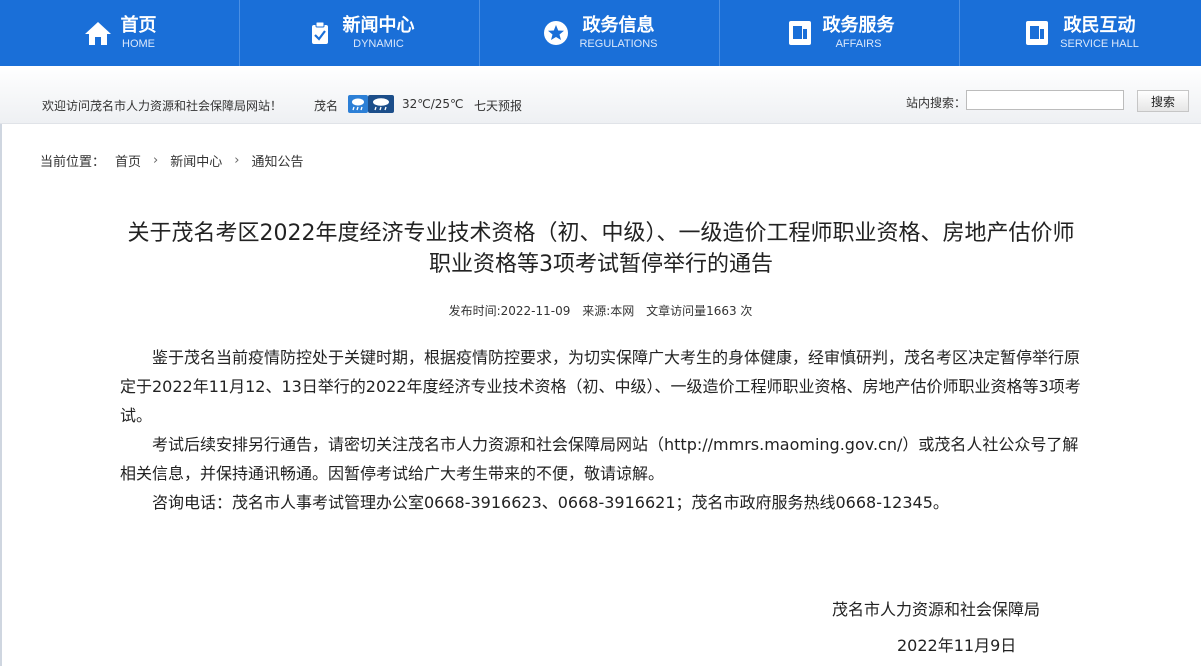 This screenshot has height=666, width=1201. Describe the element at coordinates (957, 645) in the screenshot. I see `article-date: 2022年11月9日` at that location.